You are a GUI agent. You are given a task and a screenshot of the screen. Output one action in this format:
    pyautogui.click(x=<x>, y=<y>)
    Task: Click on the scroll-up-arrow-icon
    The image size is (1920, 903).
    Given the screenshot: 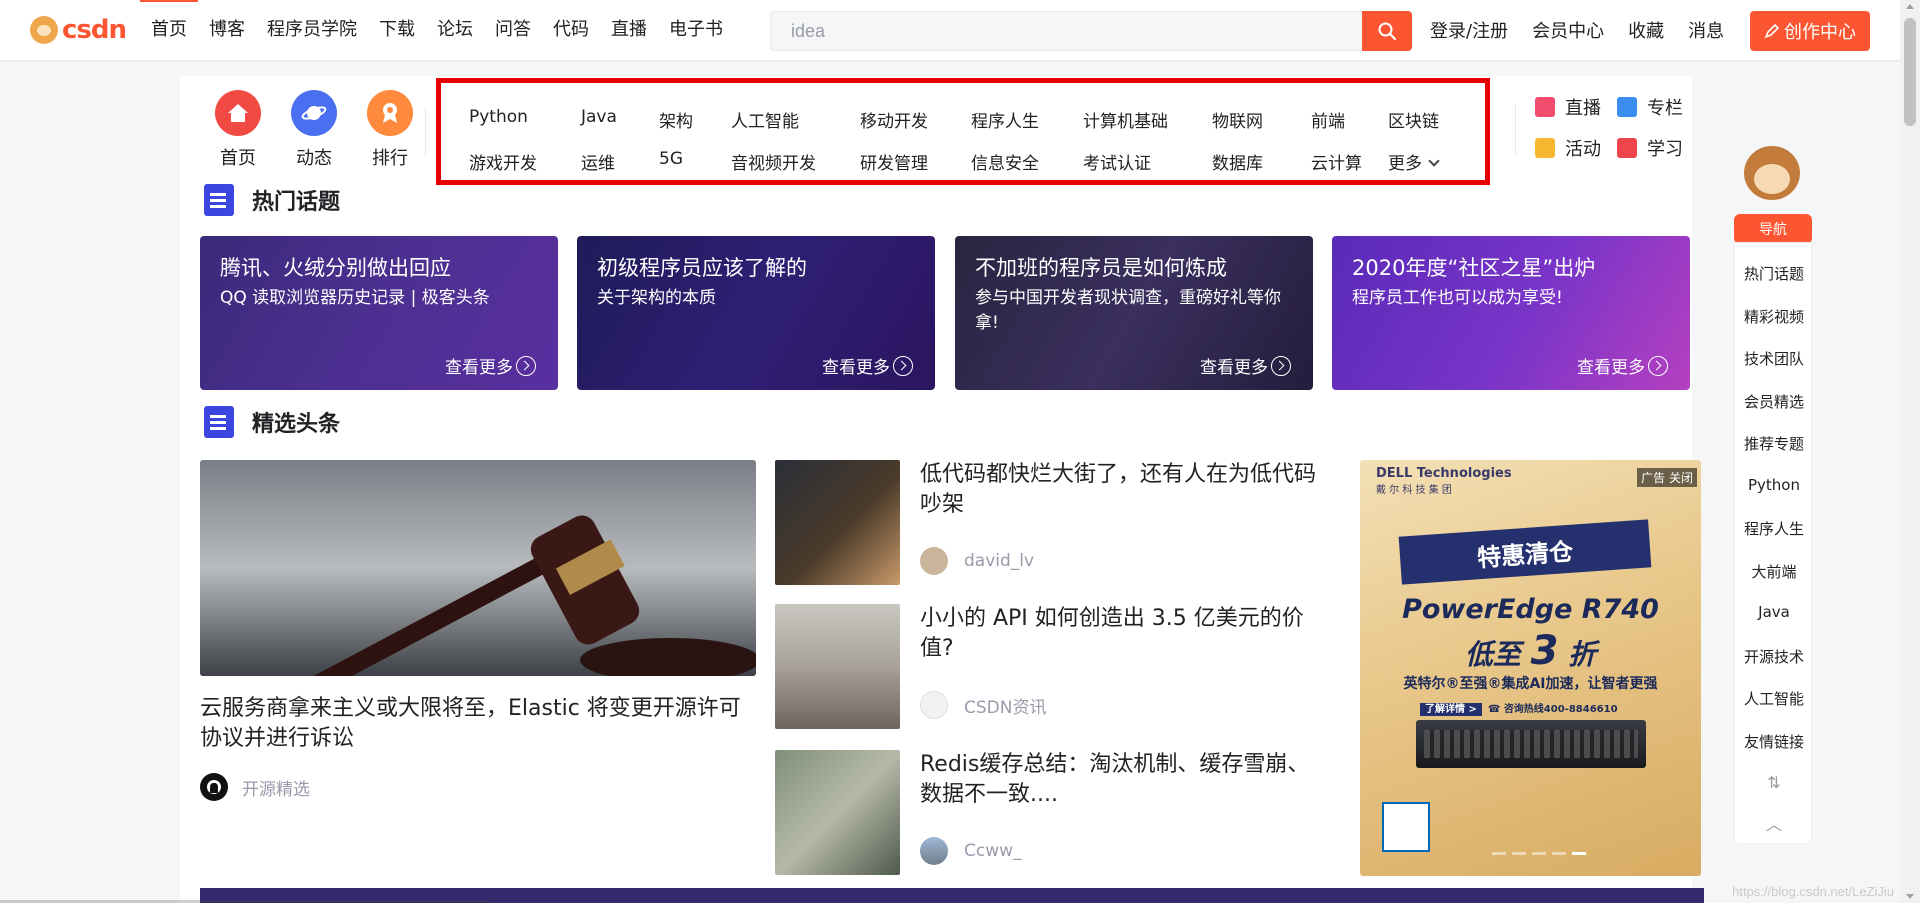 What is the action you would take?
    pyautogui.click(x=1910, y=6)
    